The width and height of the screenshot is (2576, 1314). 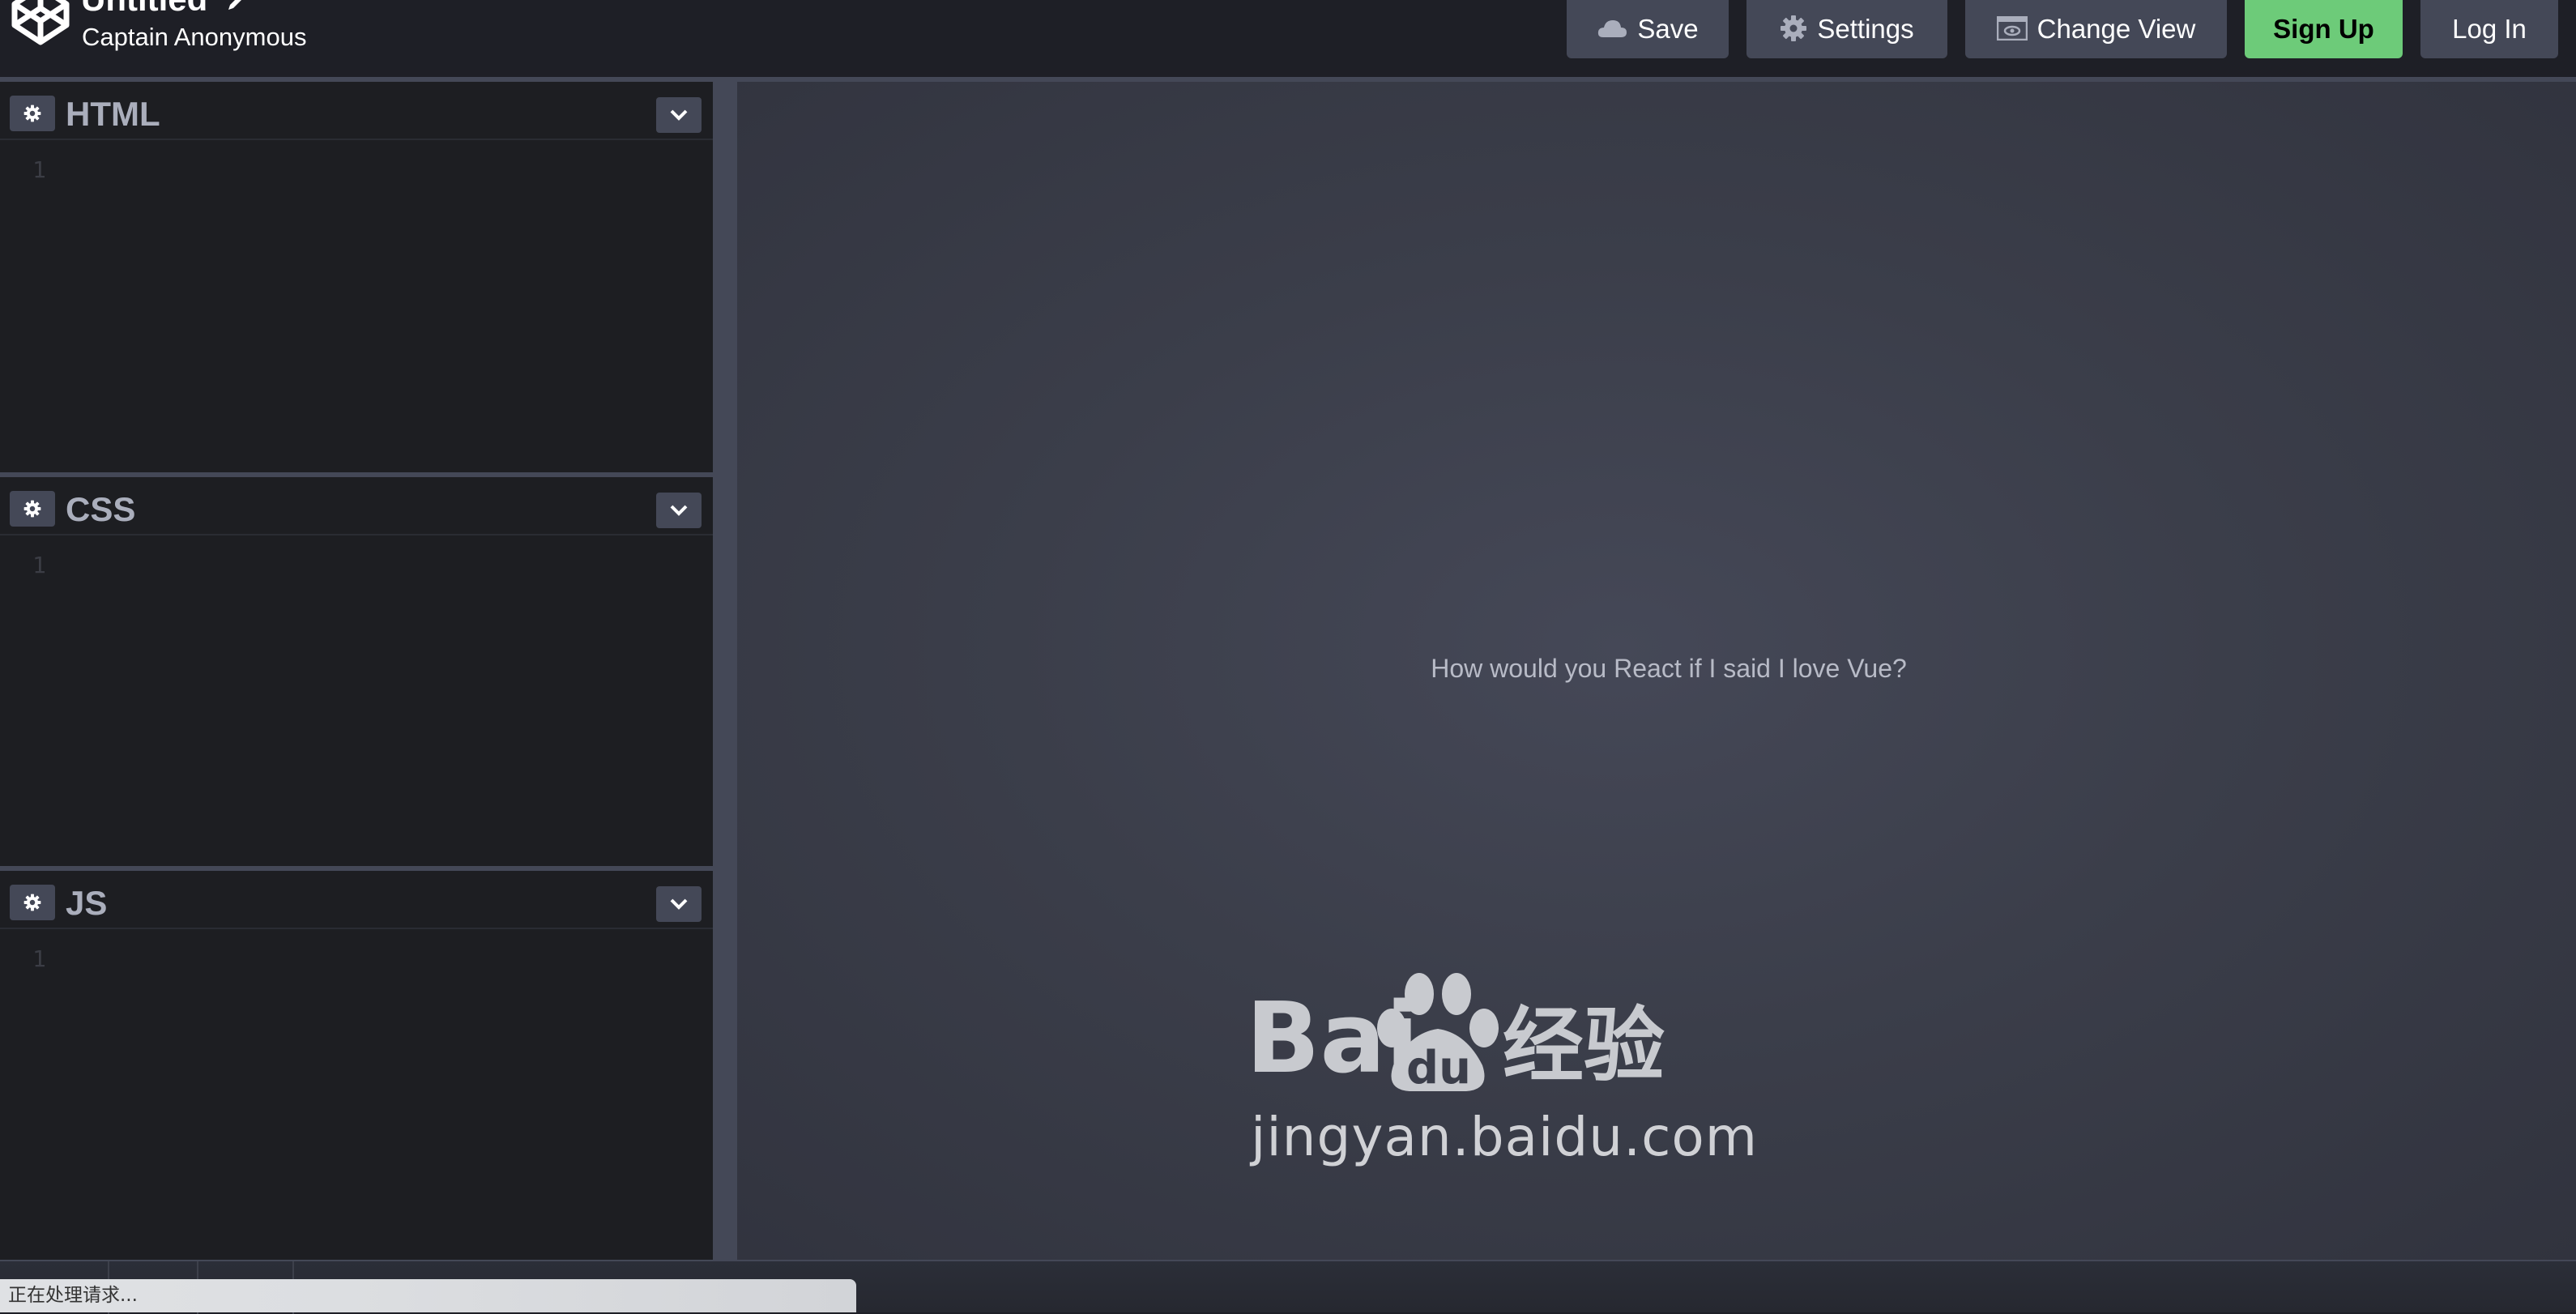 I want to click on js-editor: JS 1, so click(x=356, y=1063).